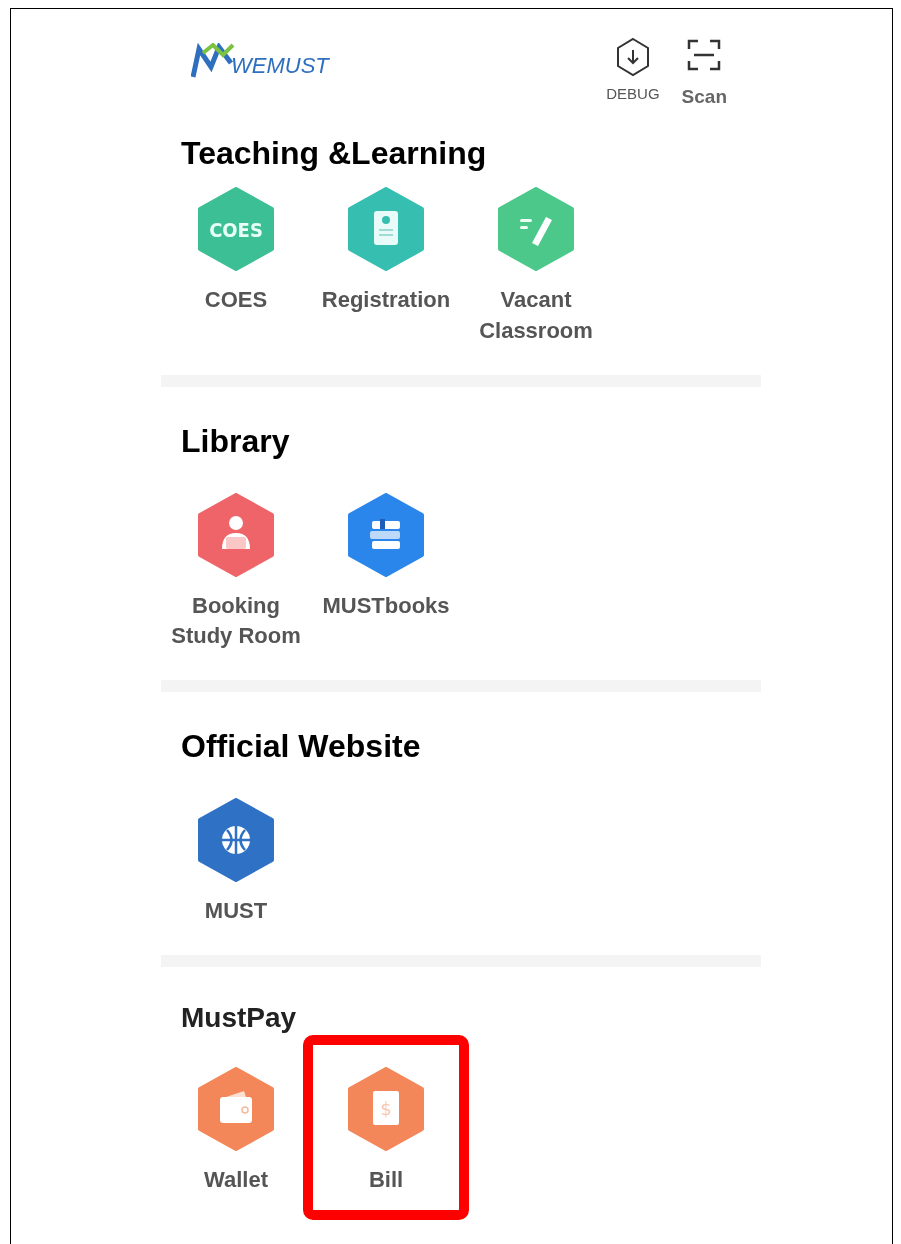 The height and width of the screenshot is (1244, 901). What do you see at coordinates (632, 57) in the screenshot?
I see `download-icon` at bounding box center [632, 57].